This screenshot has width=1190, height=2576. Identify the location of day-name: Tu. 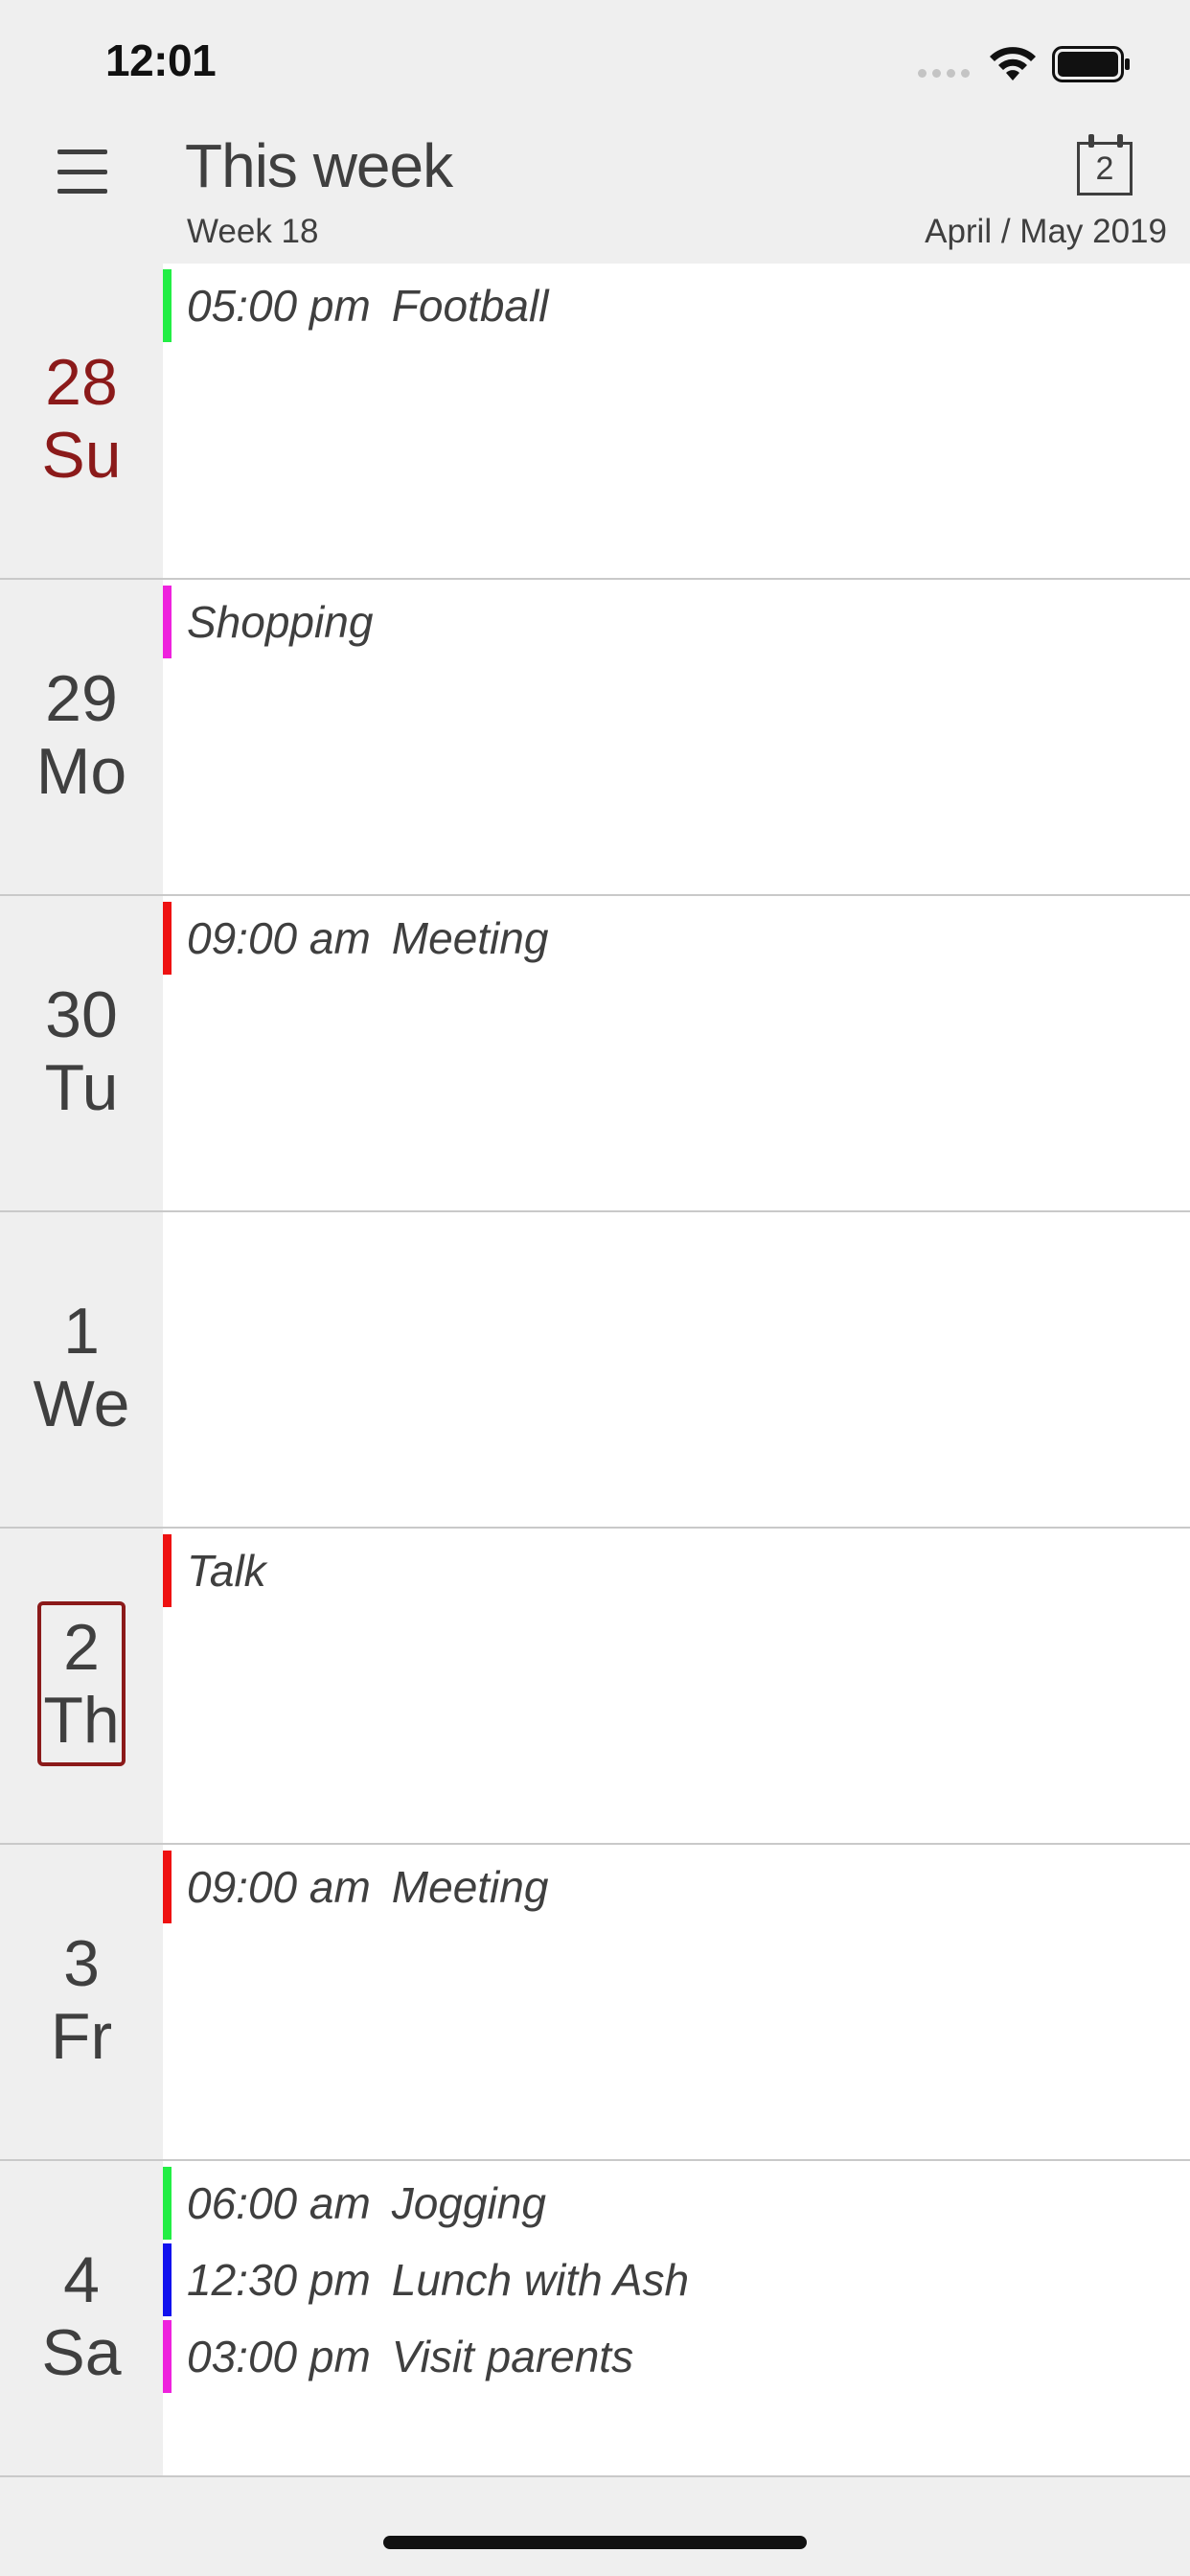
(82, 1087).